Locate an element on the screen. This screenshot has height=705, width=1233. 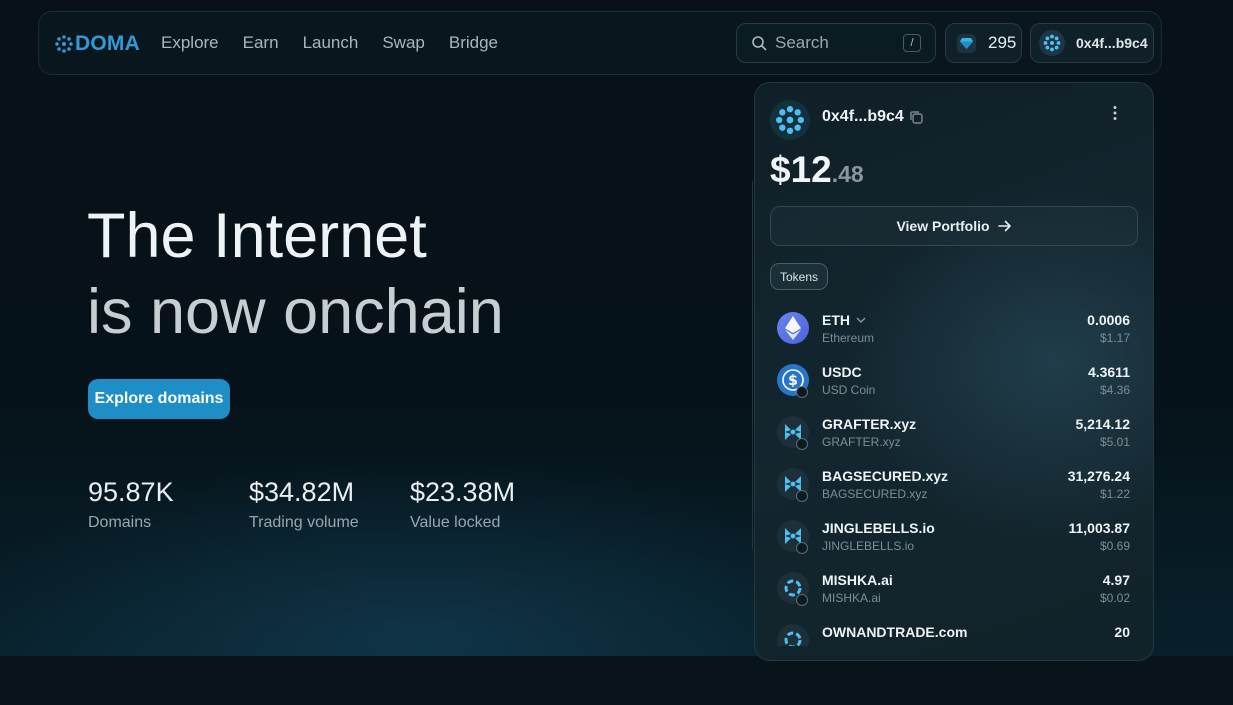
chevron-down-icon is located at coordinates (861, 320).